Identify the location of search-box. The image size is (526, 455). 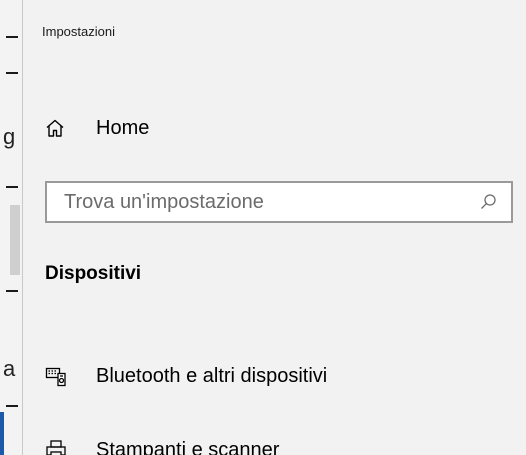
(279, 202).